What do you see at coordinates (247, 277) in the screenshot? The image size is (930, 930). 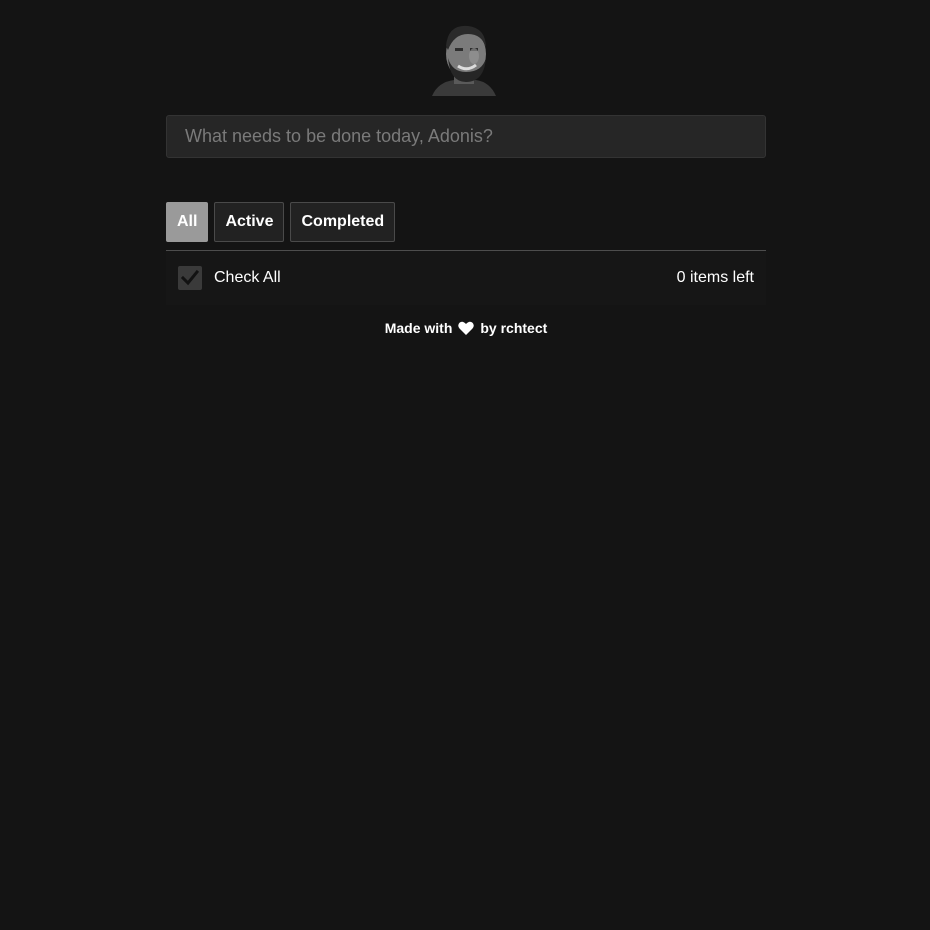 I see `check-all-label: Check All` at bounding box center [247, 277].